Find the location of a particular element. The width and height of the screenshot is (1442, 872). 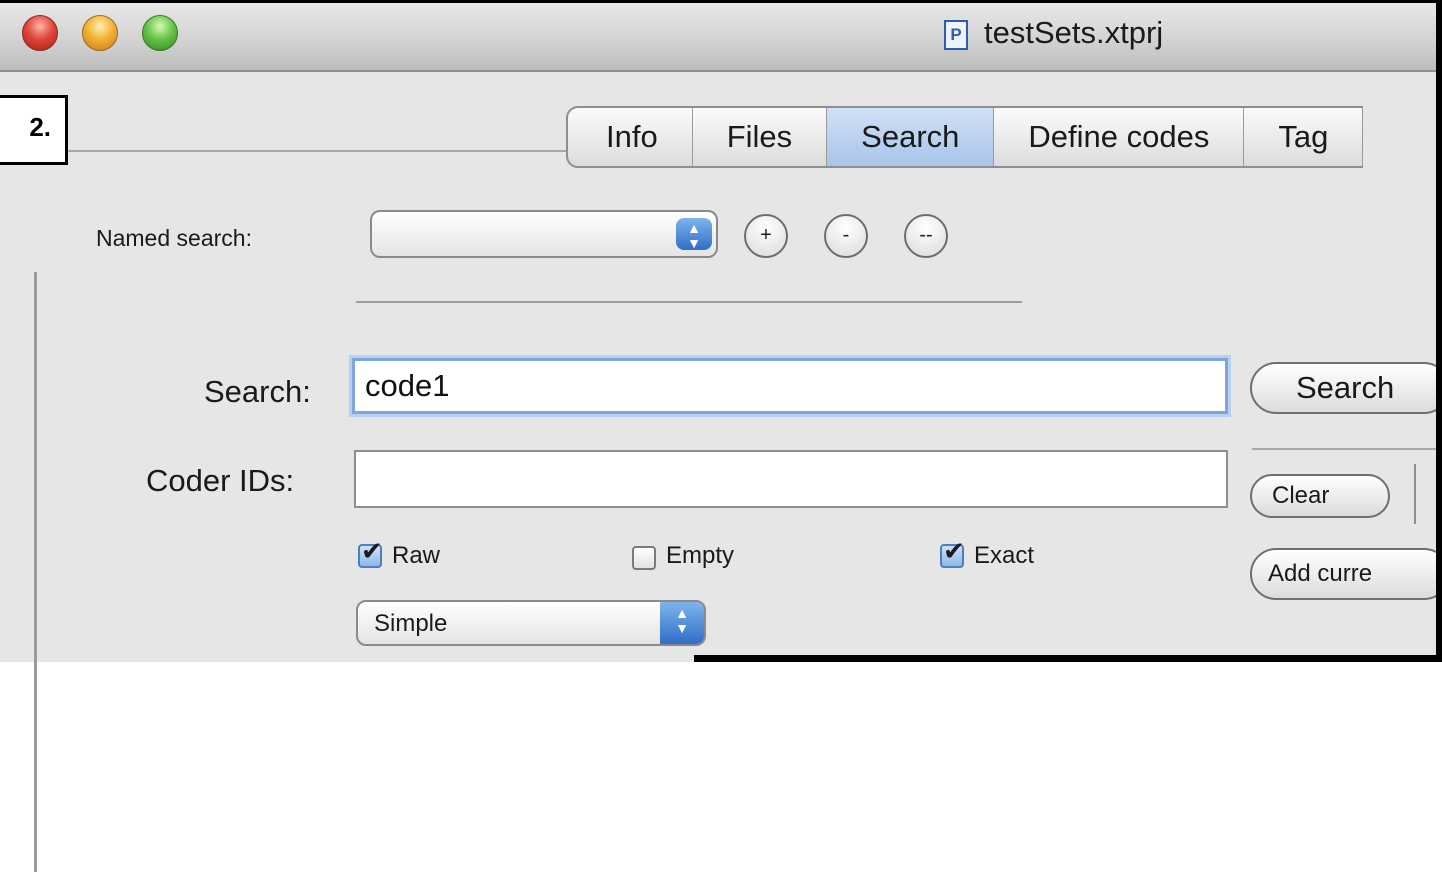

window-title: testSets.xtprj is located at coordinates (1074, 32).